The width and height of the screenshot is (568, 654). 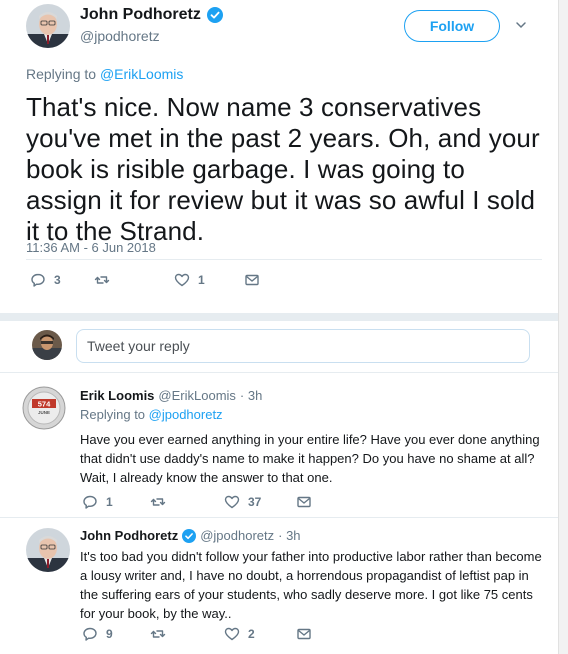 What do you see at coordinates (57, 280) in the screenshot?
I see `reply-count: 3` at bounding box center [57, 280].